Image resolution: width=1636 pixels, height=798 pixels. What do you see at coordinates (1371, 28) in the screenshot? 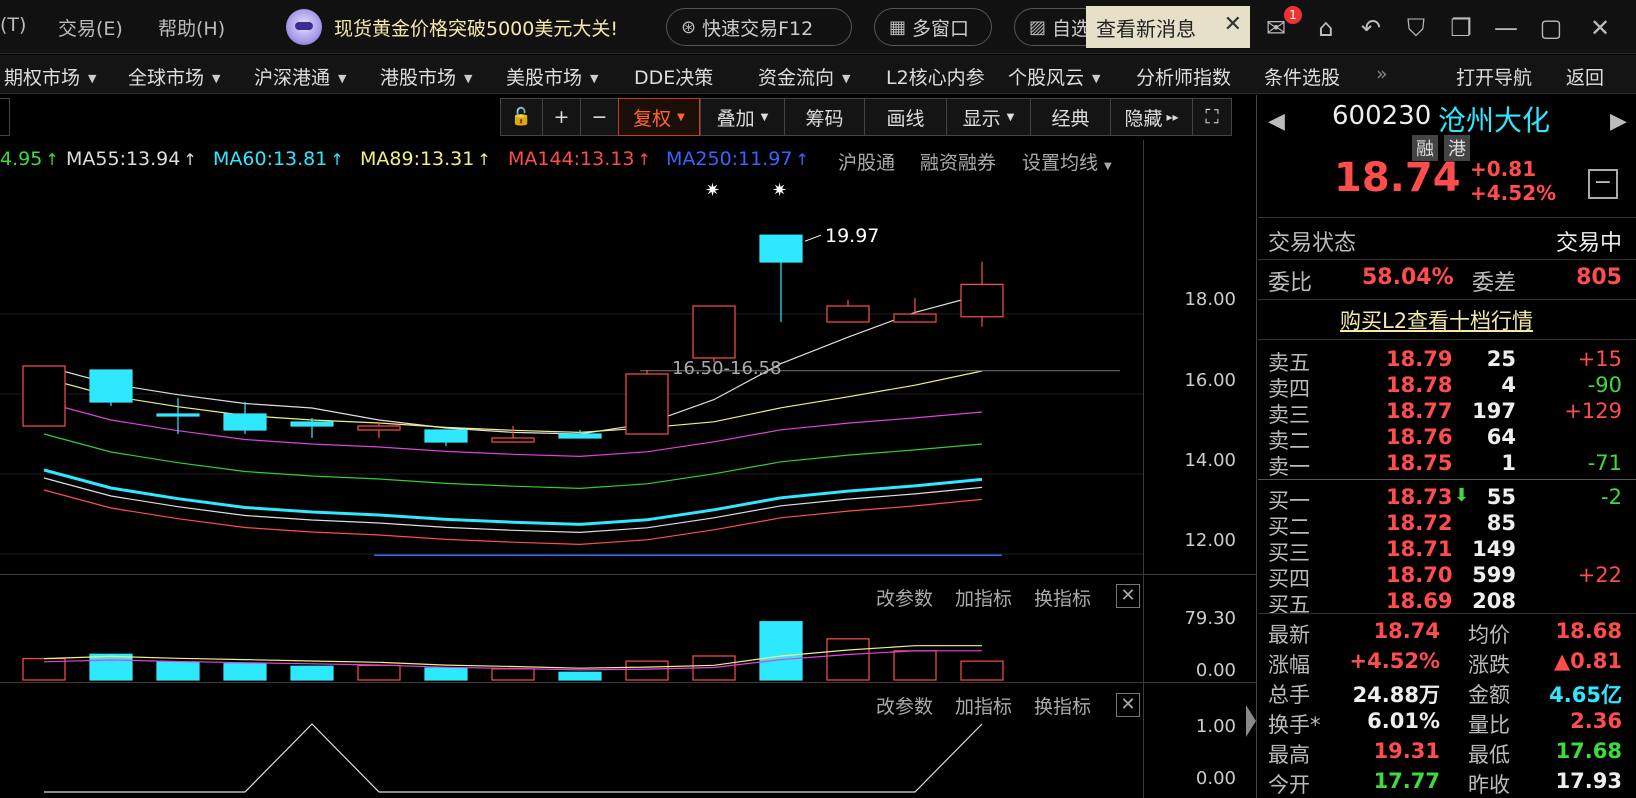
I see `undo-icon: ↶` at bounding box center [1371, 28].